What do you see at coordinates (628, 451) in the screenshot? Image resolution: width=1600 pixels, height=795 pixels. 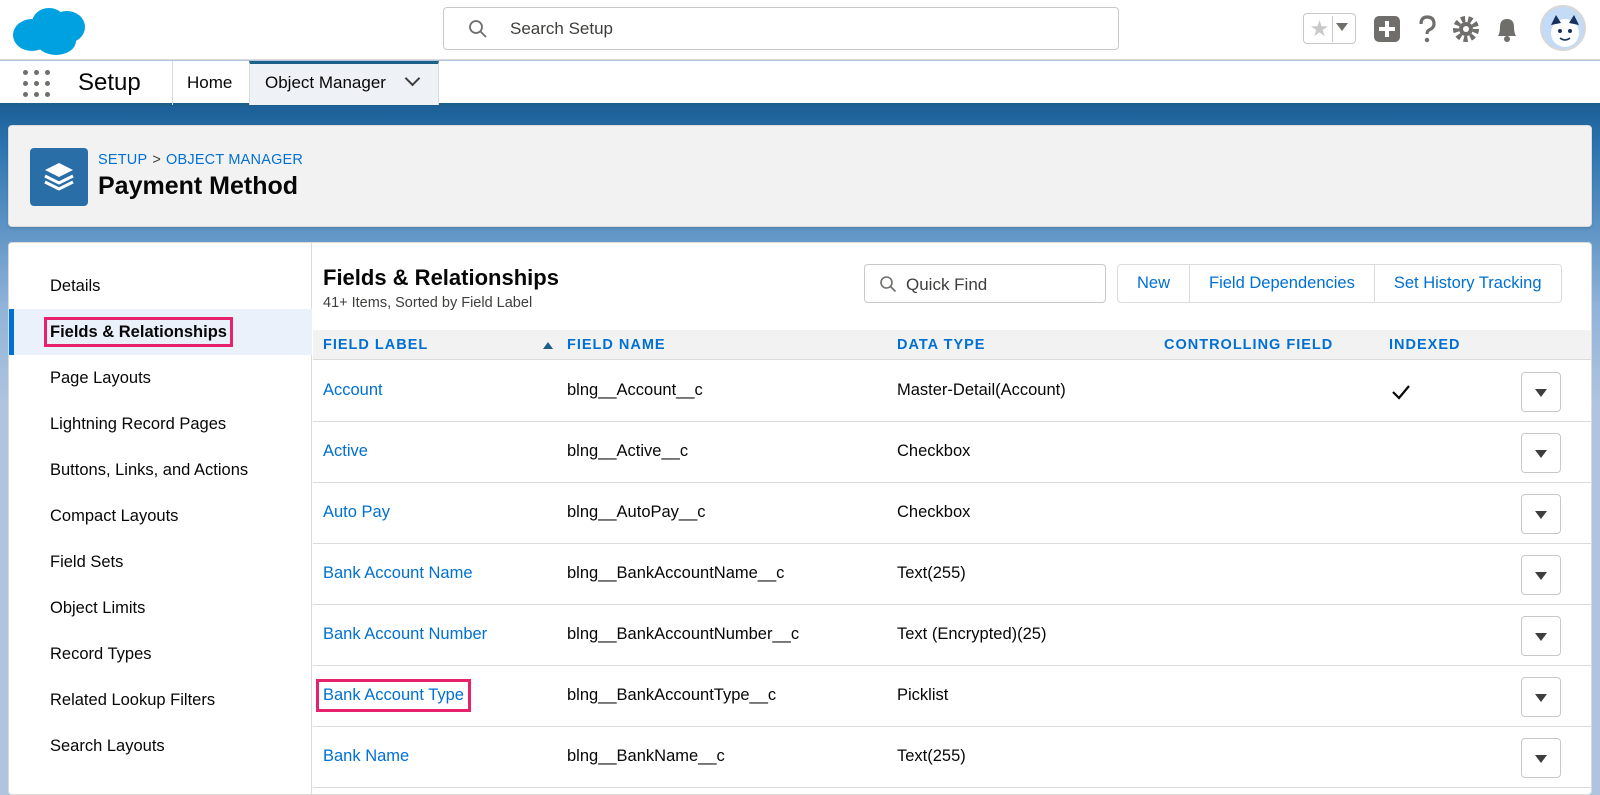 I see `field-api-name: blng__Active__c` at bounding box center [628, 451].